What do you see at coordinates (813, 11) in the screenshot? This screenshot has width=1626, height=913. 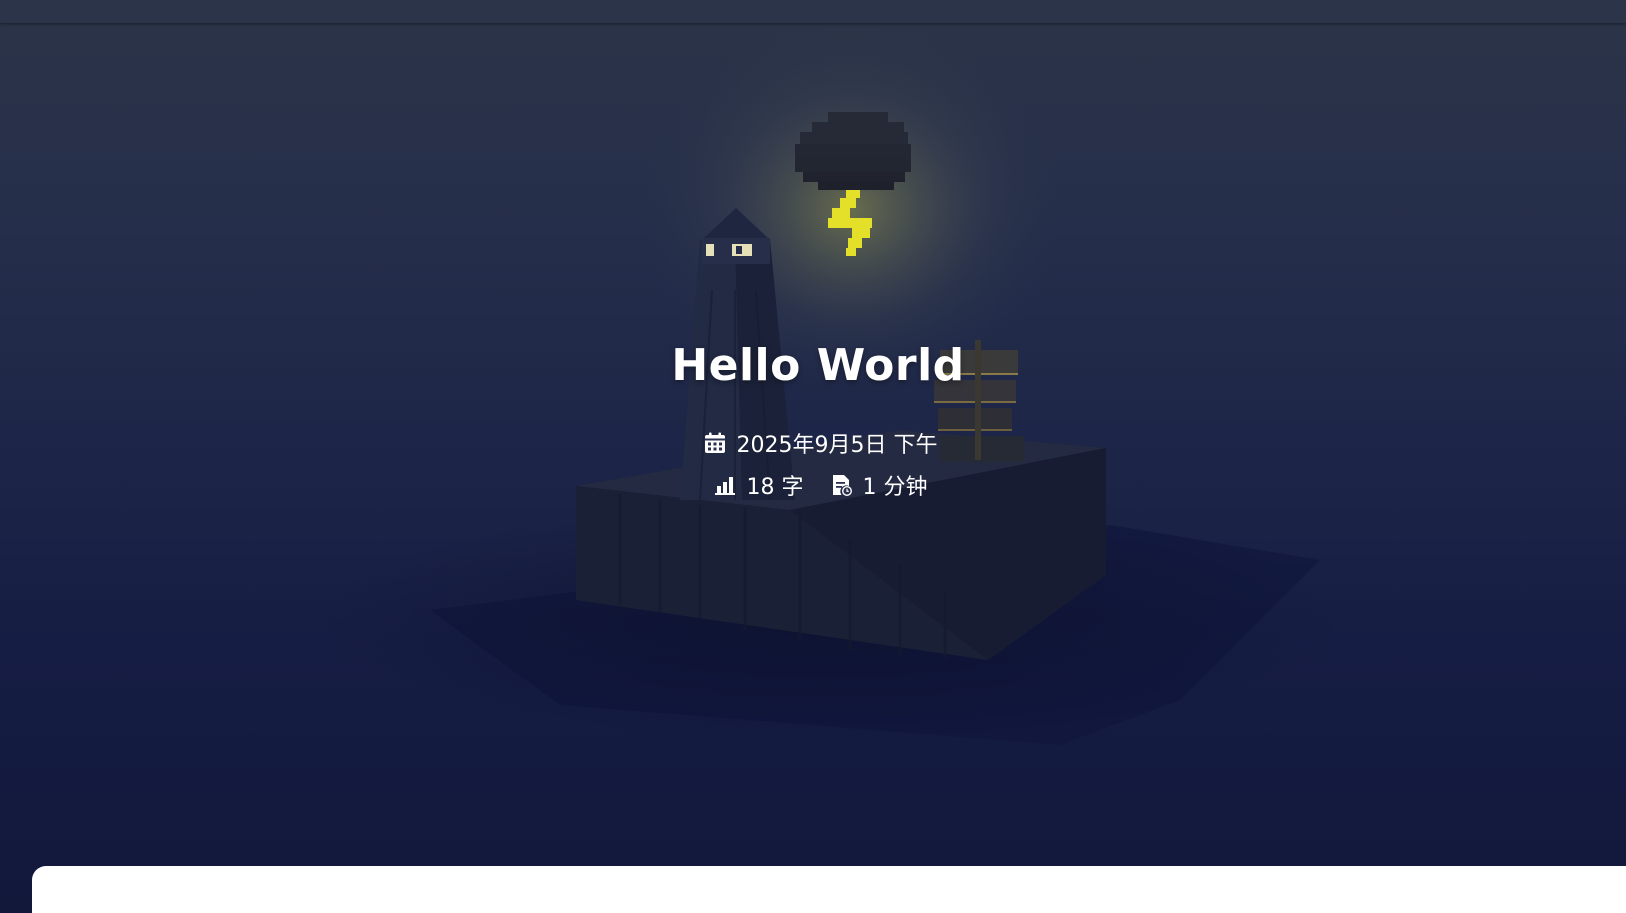 I see `top-navbar` at bounding box center [813, 11].